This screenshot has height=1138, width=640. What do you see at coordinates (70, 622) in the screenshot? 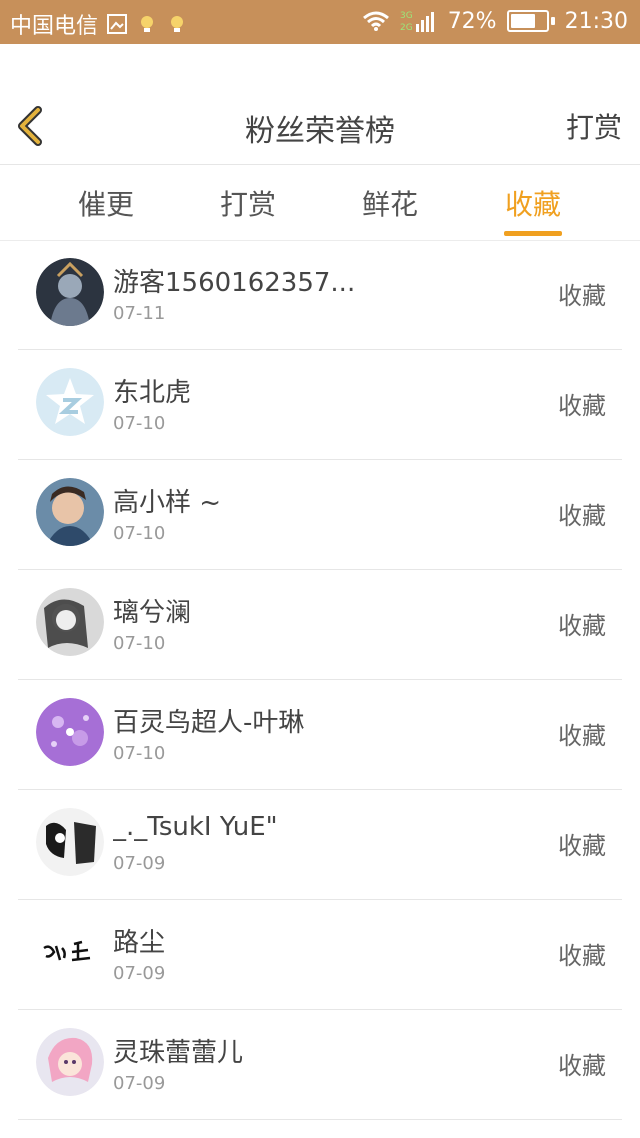
I see `bw-photo-avatar` at bounding box center [70, 622].